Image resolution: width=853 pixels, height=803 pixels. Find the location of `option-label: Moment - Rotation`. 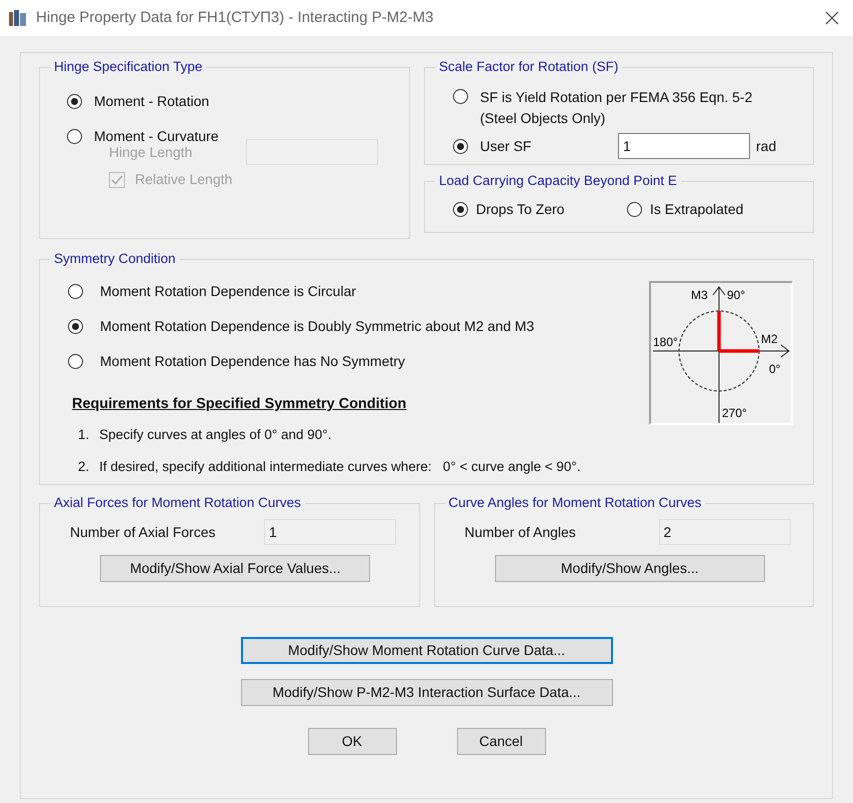

option-label: Moment - Rotation is located at coordinates (152, 102).